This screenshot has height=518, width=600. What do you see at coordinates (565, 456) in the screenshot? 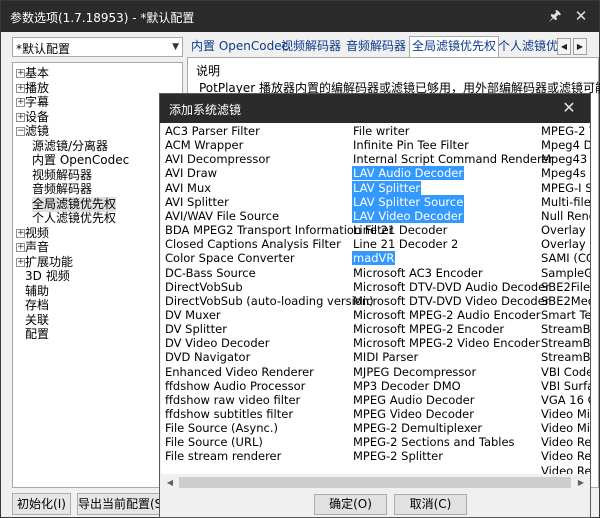
I see `filter-list-item: Video Ren` at bounding box center [565, 456].